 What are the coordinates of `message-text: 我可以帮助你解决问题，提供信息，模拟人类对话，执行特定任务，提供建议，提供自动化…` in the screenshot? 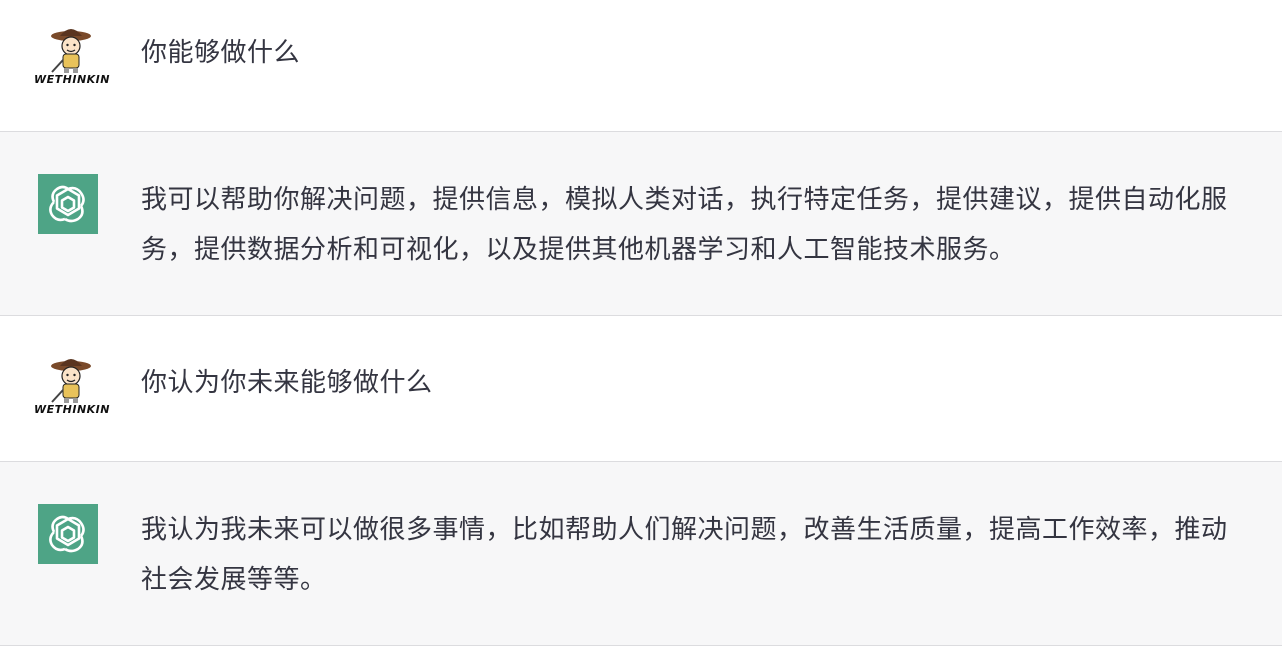 It's located at (684, 225).